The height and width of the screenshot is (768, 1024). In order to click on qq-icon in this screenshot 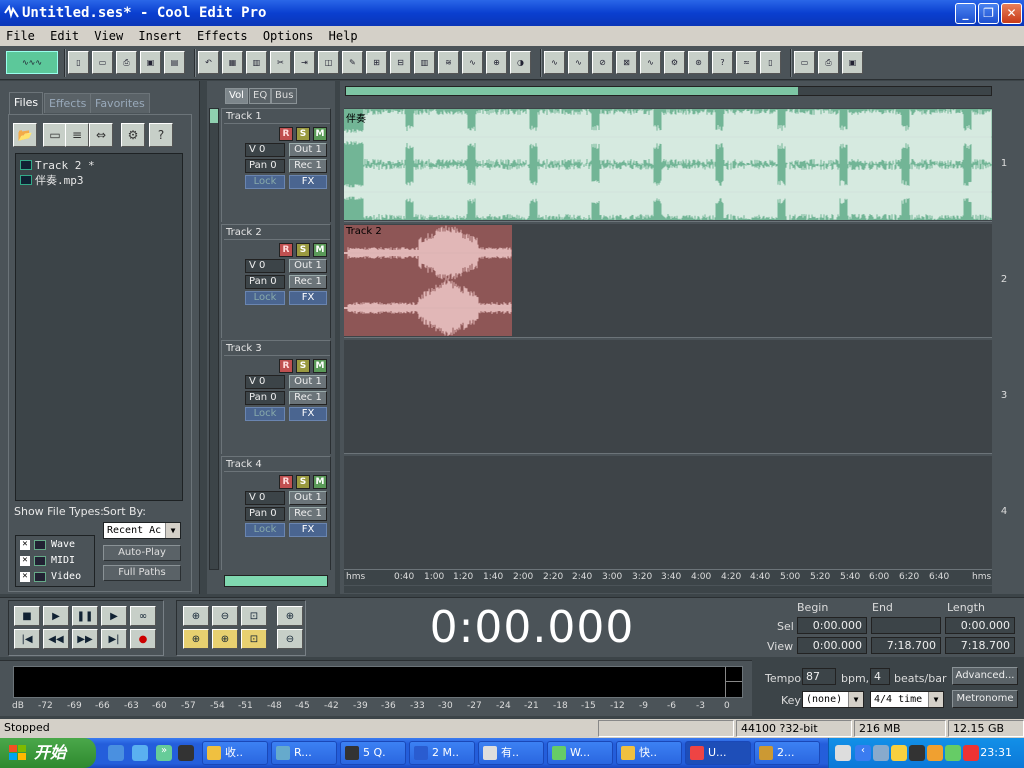, I will do `click(186, 753)`.